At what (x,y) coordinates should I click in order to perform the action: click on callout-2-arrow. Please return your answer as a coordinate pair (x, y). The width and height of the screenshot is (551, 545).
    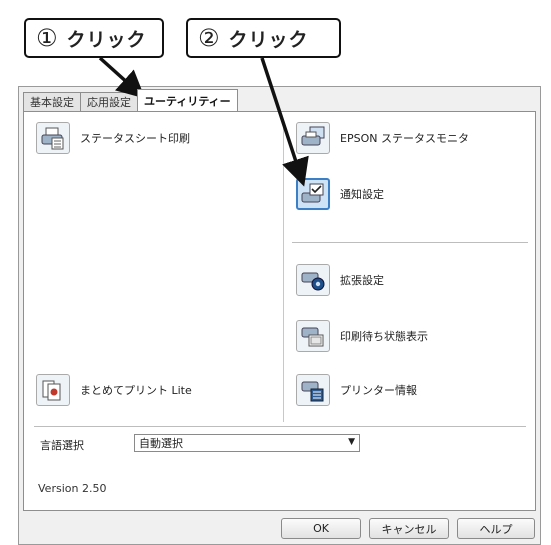
    Looking at the image, I should click on (284, 122).